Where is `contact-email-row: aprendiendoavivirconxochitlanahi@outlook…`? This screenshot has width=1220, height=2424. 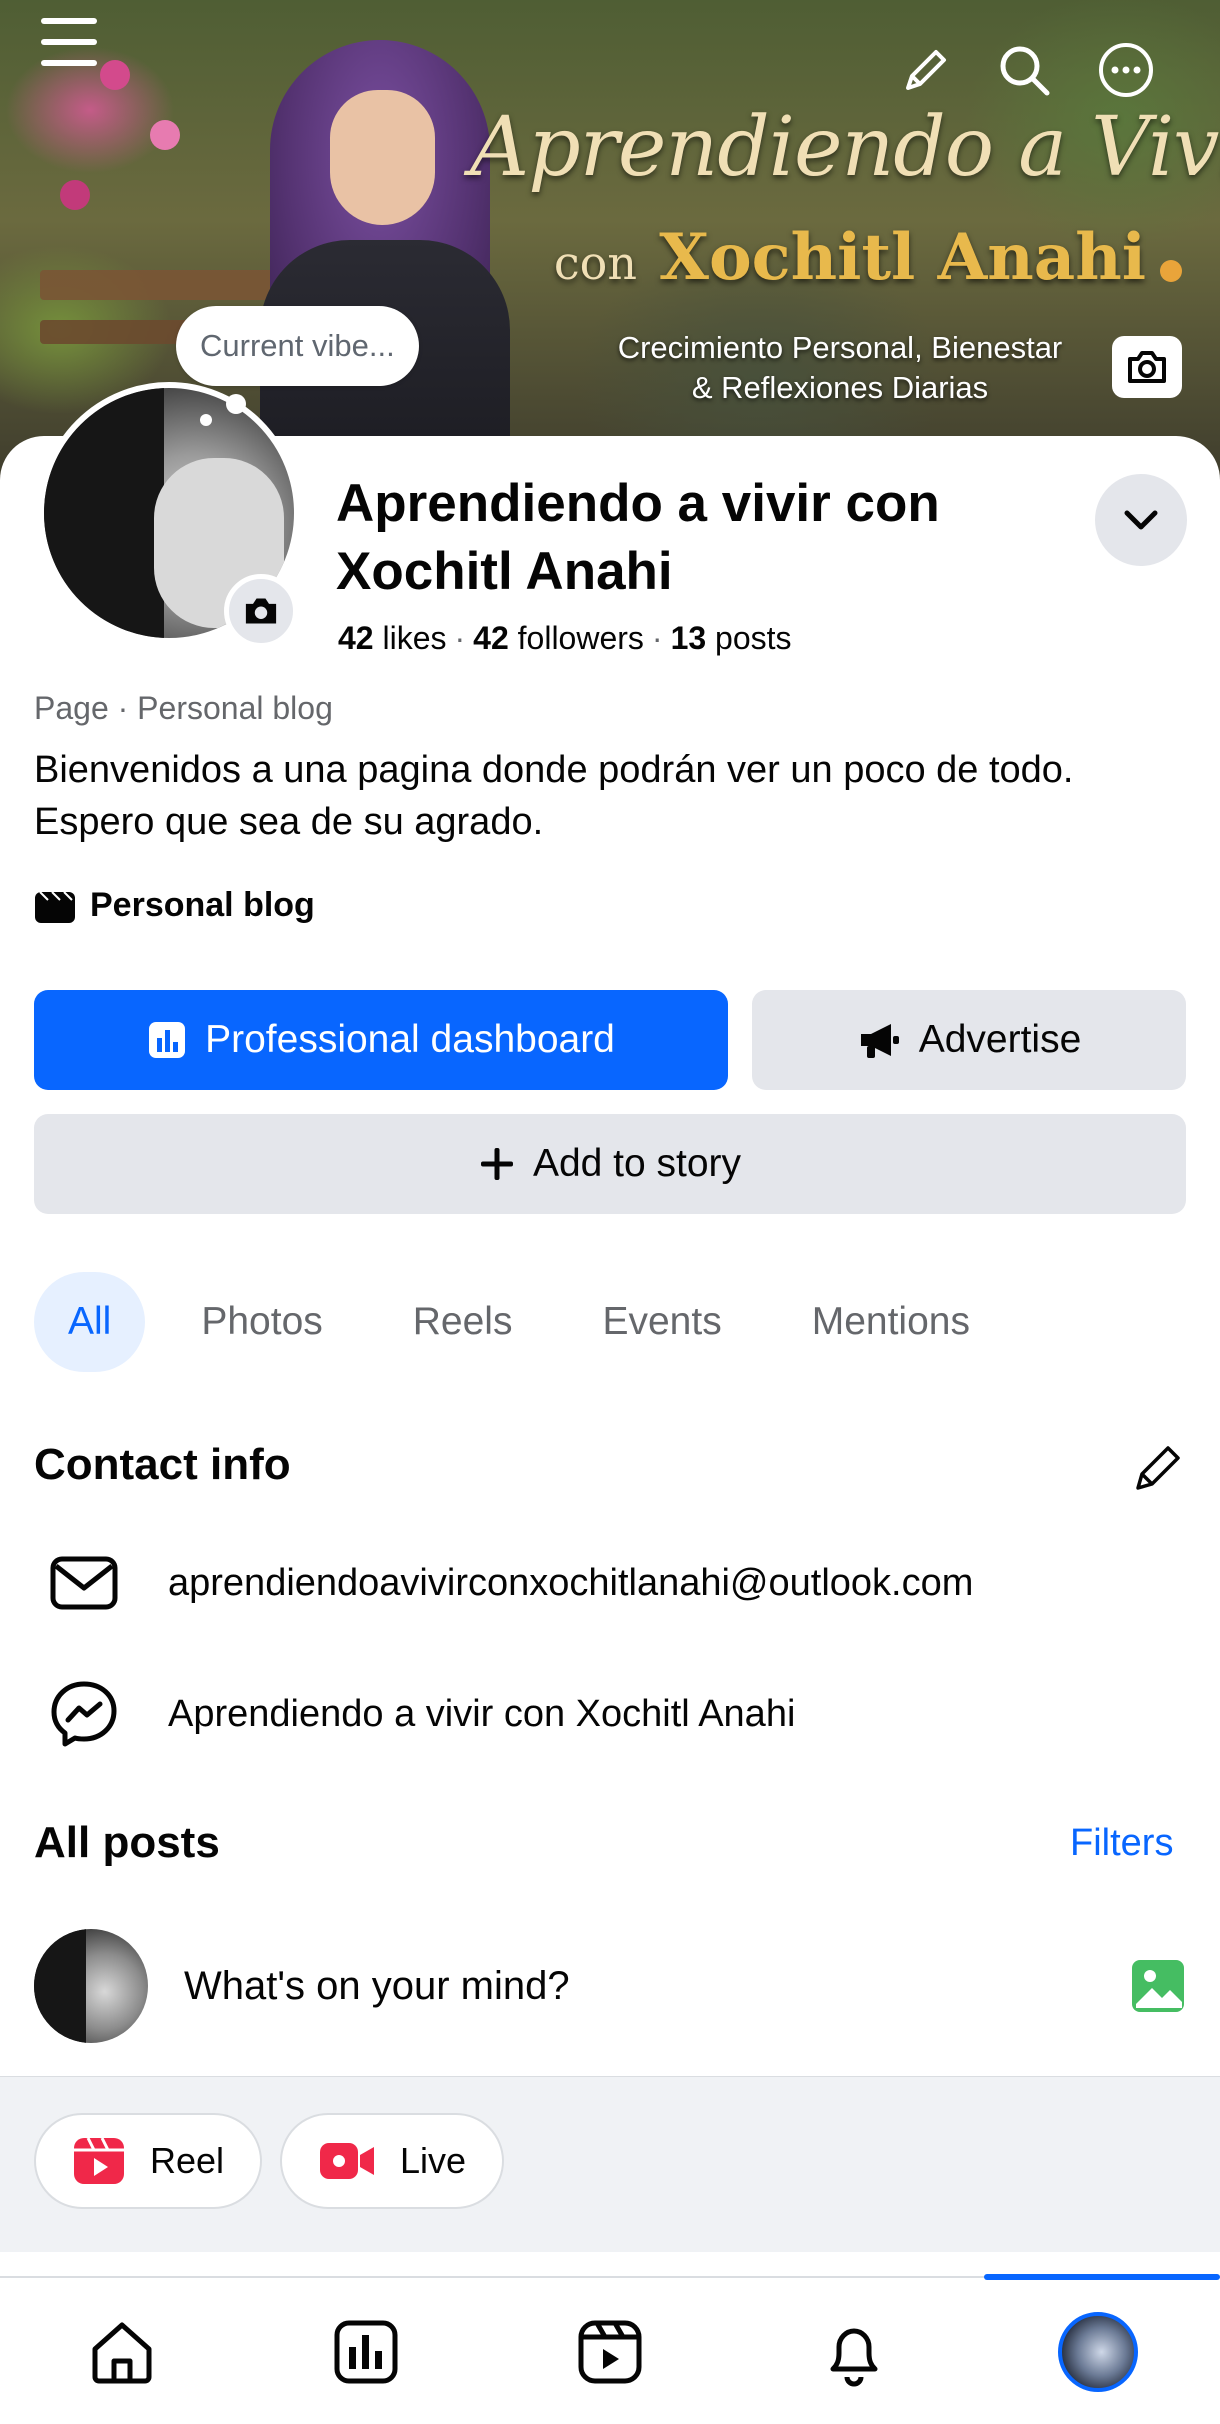
contact-email-row: aprendiendoavivirconxochitlanahi@outlook… is located at coordinates (511, 1583).